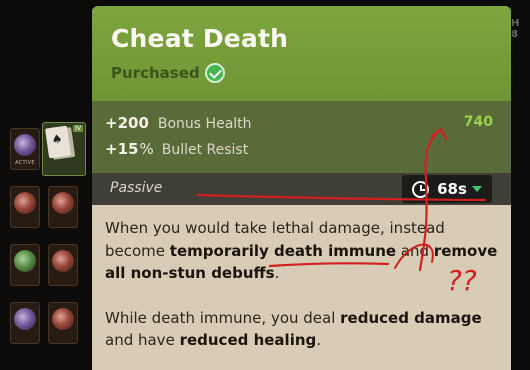  Describe the element at coordinates (283, 250) in the screenshot. I see `keyword-highlight: temporarily death immune` at that location.